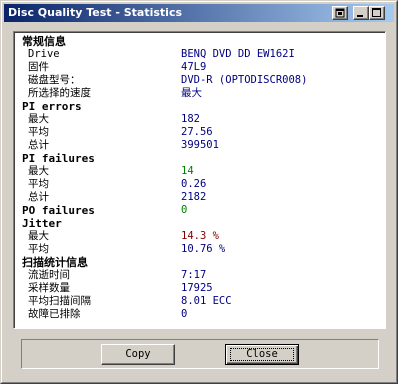 The image size is (398, 384). I want to click on maximize-icon, so click(376, 12).